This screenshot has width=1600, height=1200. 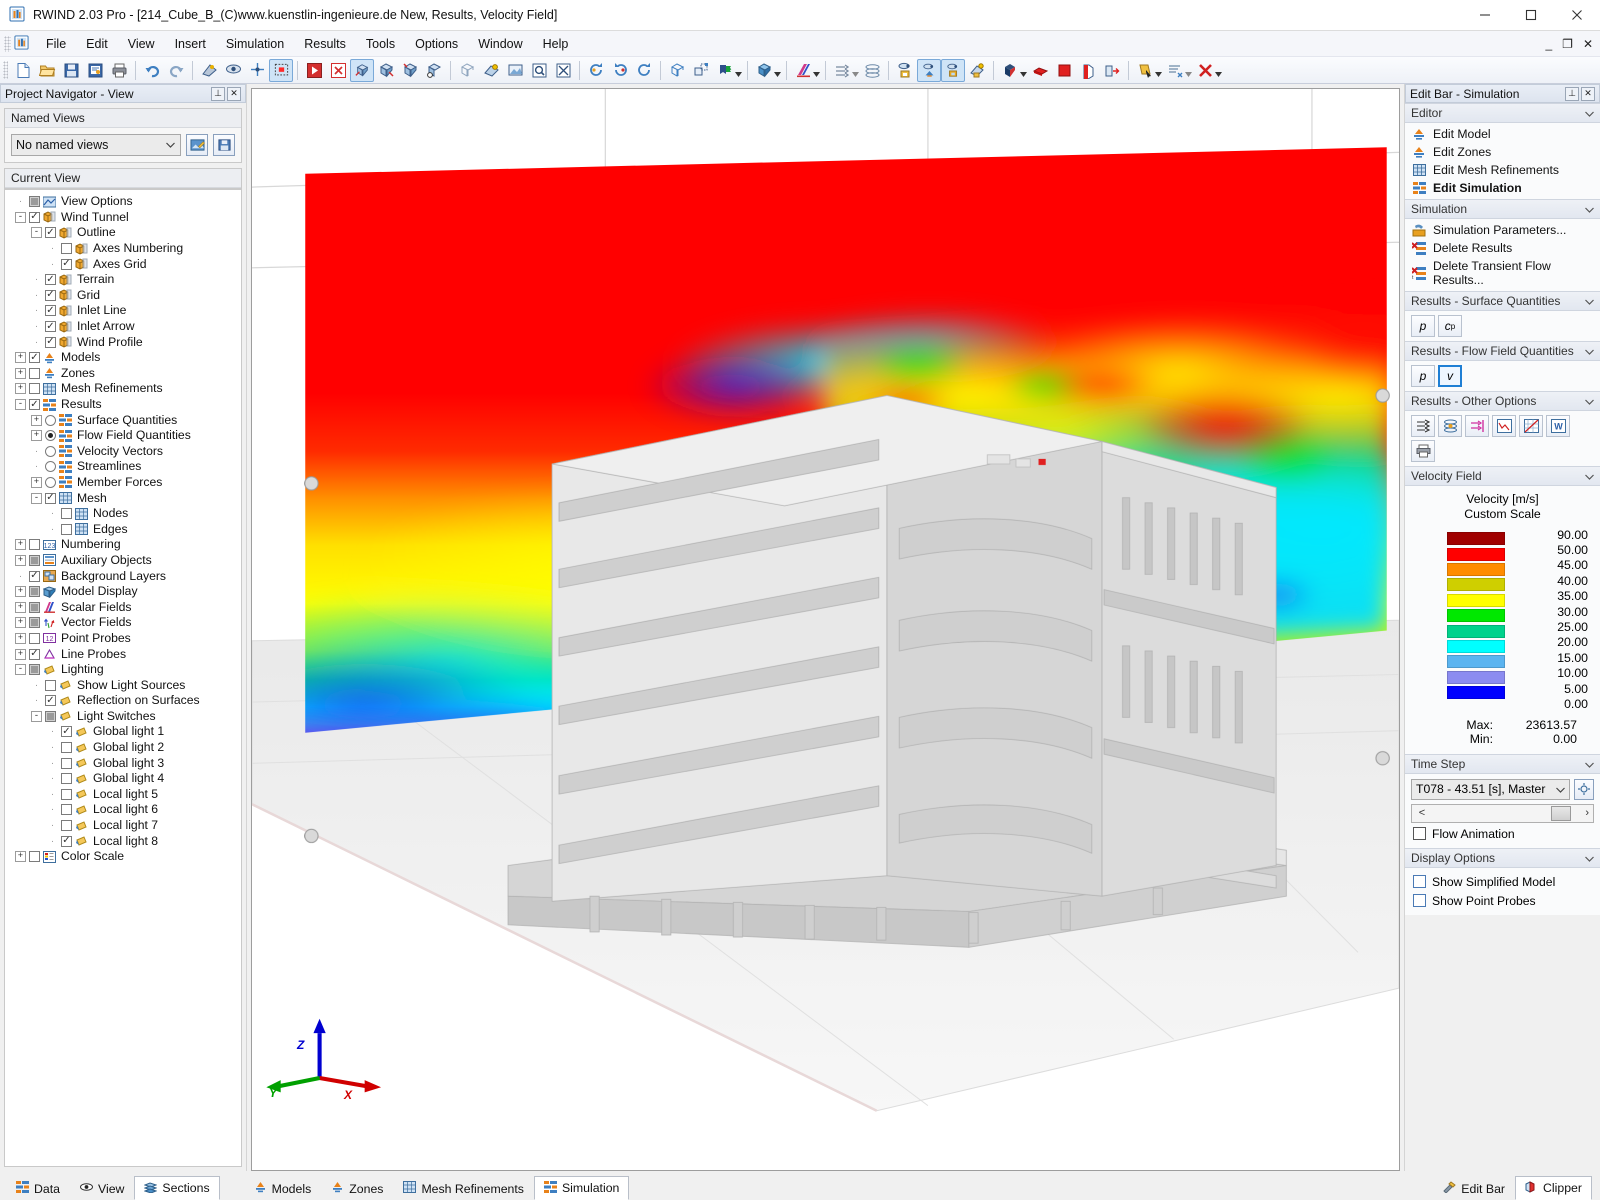 I want to click on flow-pressure-button: p, so click(x=1423, y=376).